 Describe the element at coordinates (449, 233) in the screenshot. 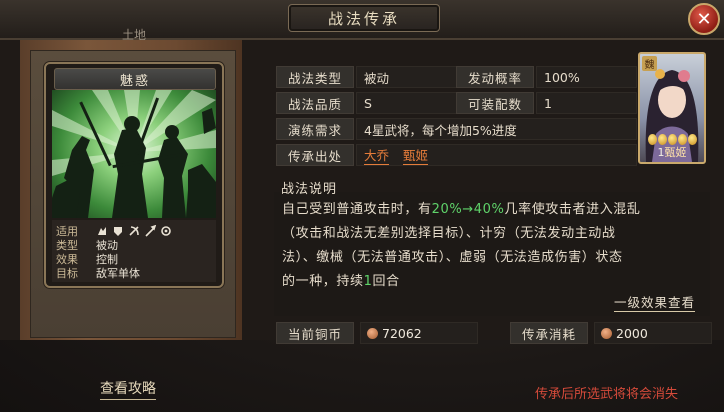

I see `description-line-2: （攻击和战法无差别选择目标）、计穷（无法发动主动战` at that location.